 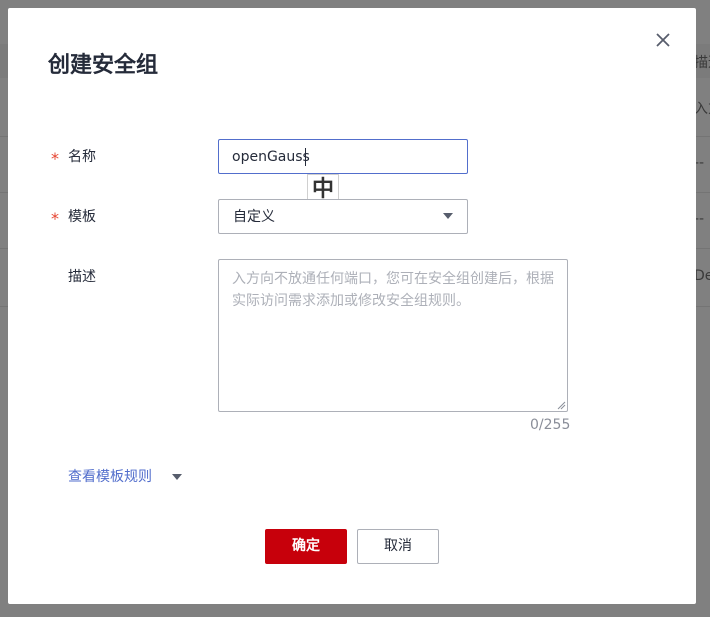 I want to click on description-label: 描述, so click(x=82, y=277).